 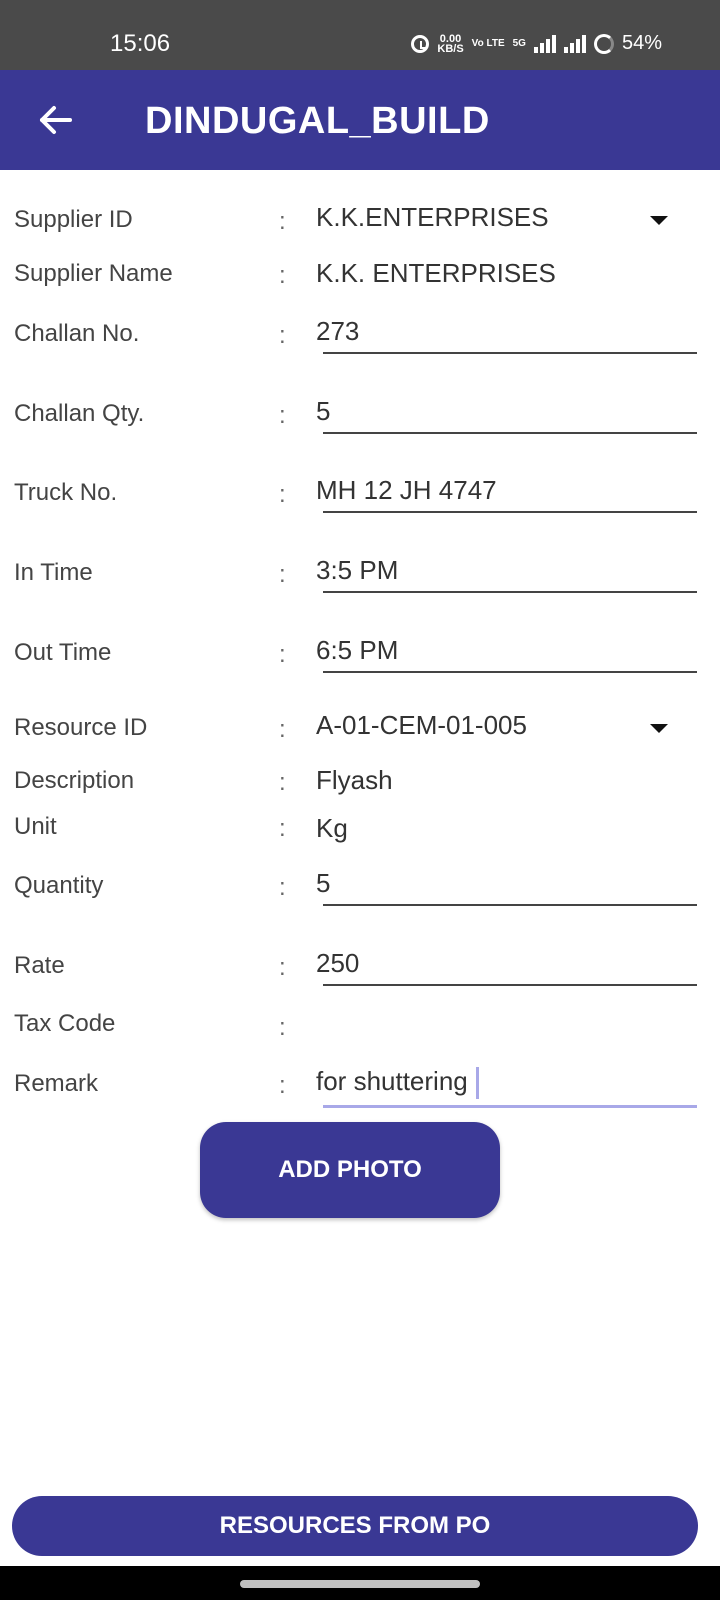 I want to click on page-title: DINDUGAL_BUILD, so click(x=317, y=121).